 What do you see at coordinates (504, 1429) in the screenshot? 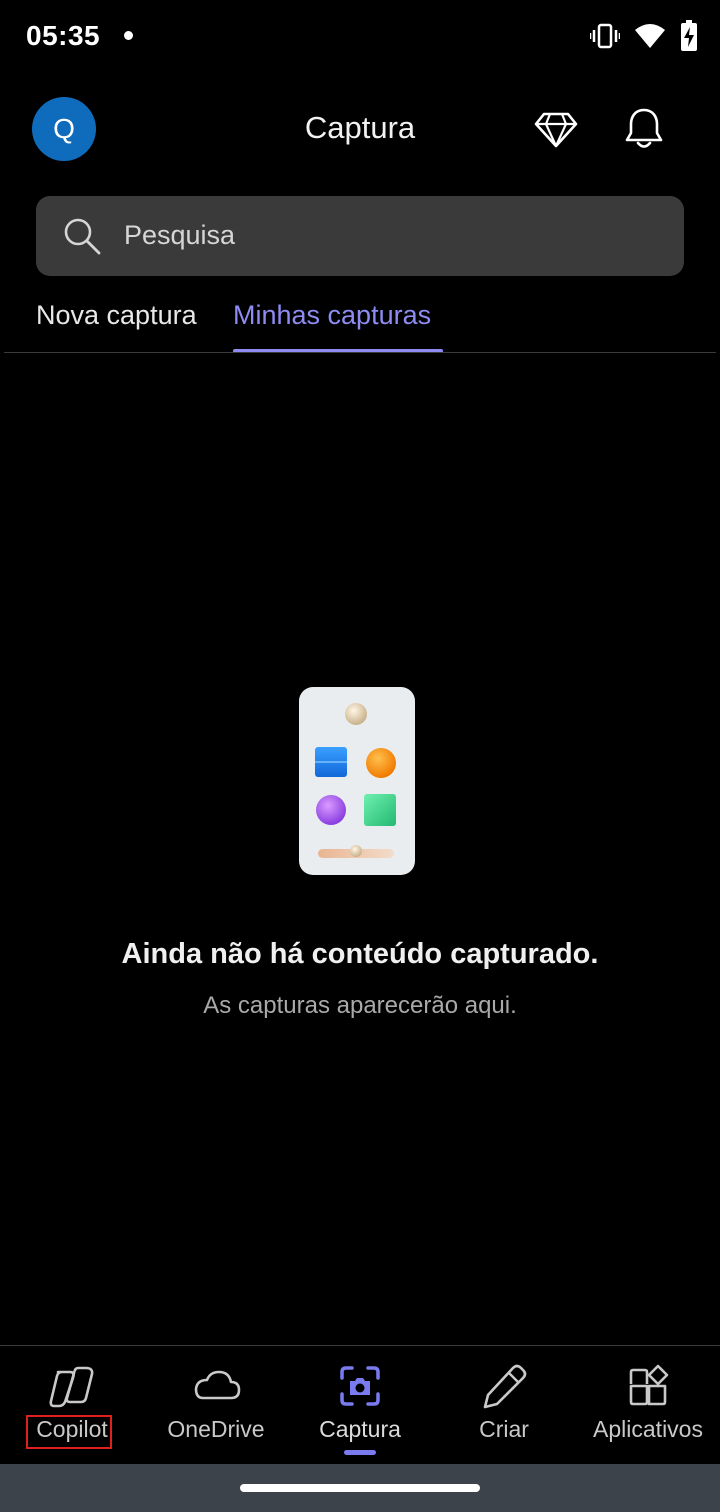
I see `nav-label-criar: Criar` at bounding box center [504, 1429].